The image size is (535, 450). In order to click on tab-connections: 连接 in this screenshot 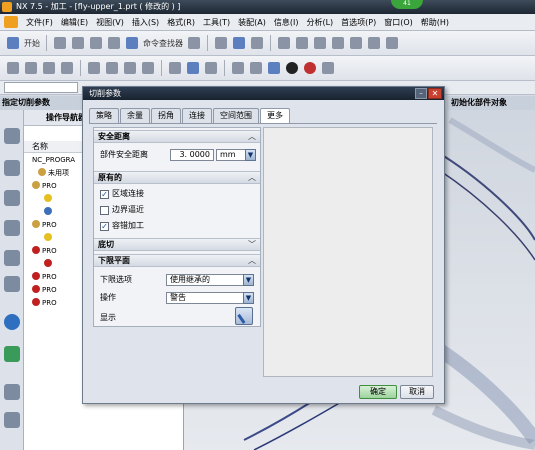, I will do `click(197, 115)`.